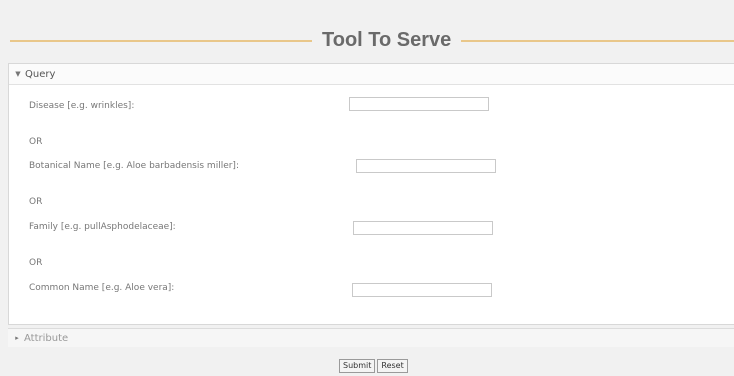 The height and width of the screenshot is (376, 734). Describe the element at coordinates (102, 227) in the screenshot. I see `family-label: Family [e.g. pullAsphodelaceae]:` at that location.